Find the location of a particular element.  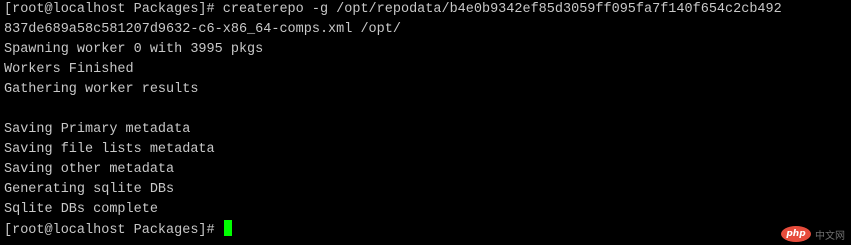

output-line: Saving other metadata is located at coordinates (89, 169).